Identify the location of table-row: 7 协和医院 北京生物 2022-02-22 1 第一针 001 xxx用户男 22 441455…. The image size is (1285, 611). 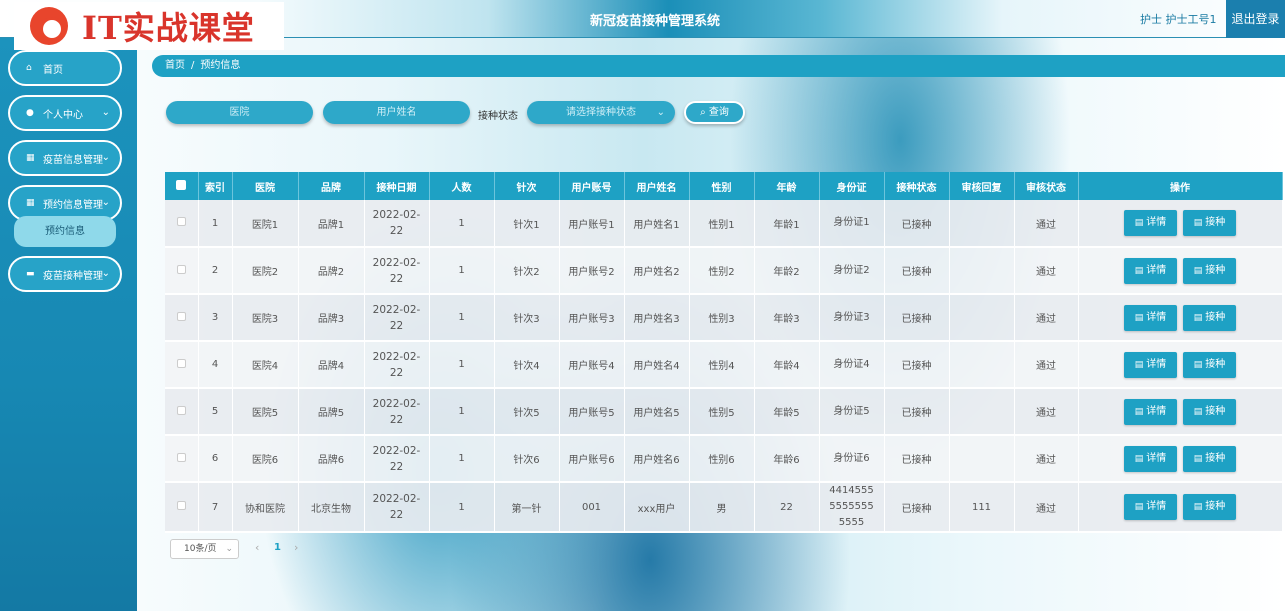
(724, 507).